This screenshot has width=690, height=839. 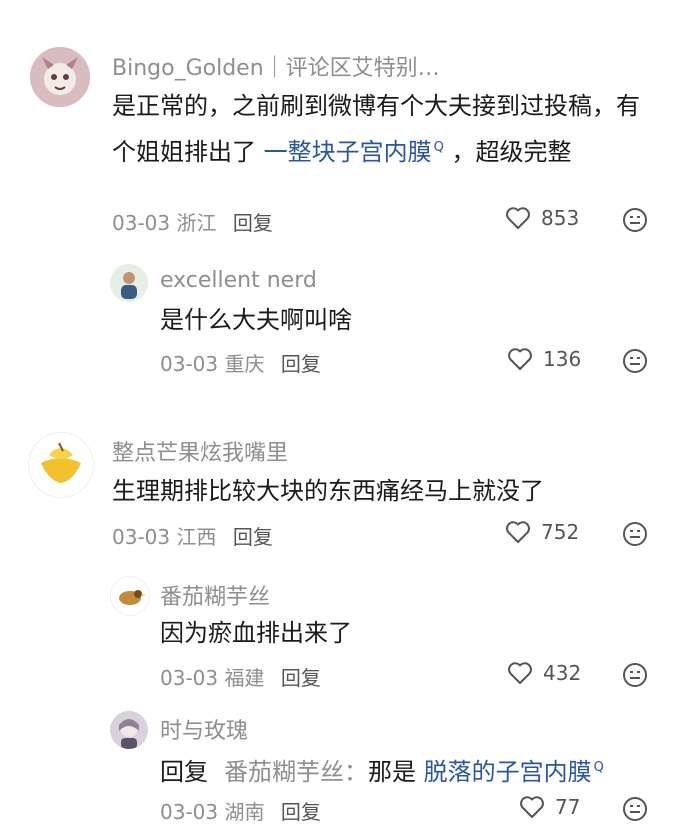 What do you see at coordinates (328, 491) in the screenshot?
I see `comment-text: 生理期排比较大块的东西痛经马上就没了` at bounding box center [328, 491].